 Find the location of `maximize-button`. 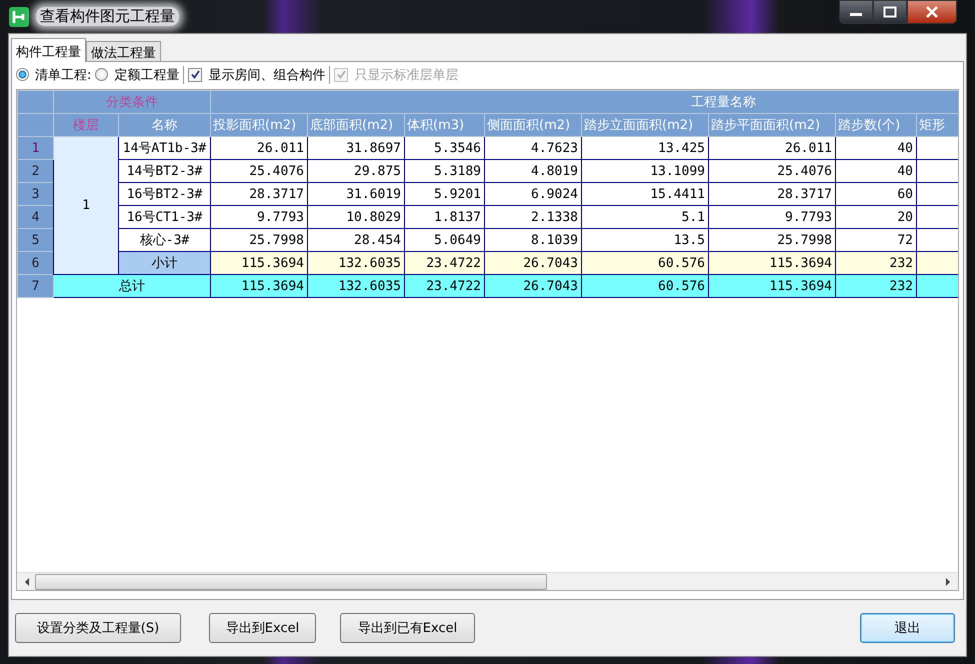

maximize-button is located at coordinates (890, 12).